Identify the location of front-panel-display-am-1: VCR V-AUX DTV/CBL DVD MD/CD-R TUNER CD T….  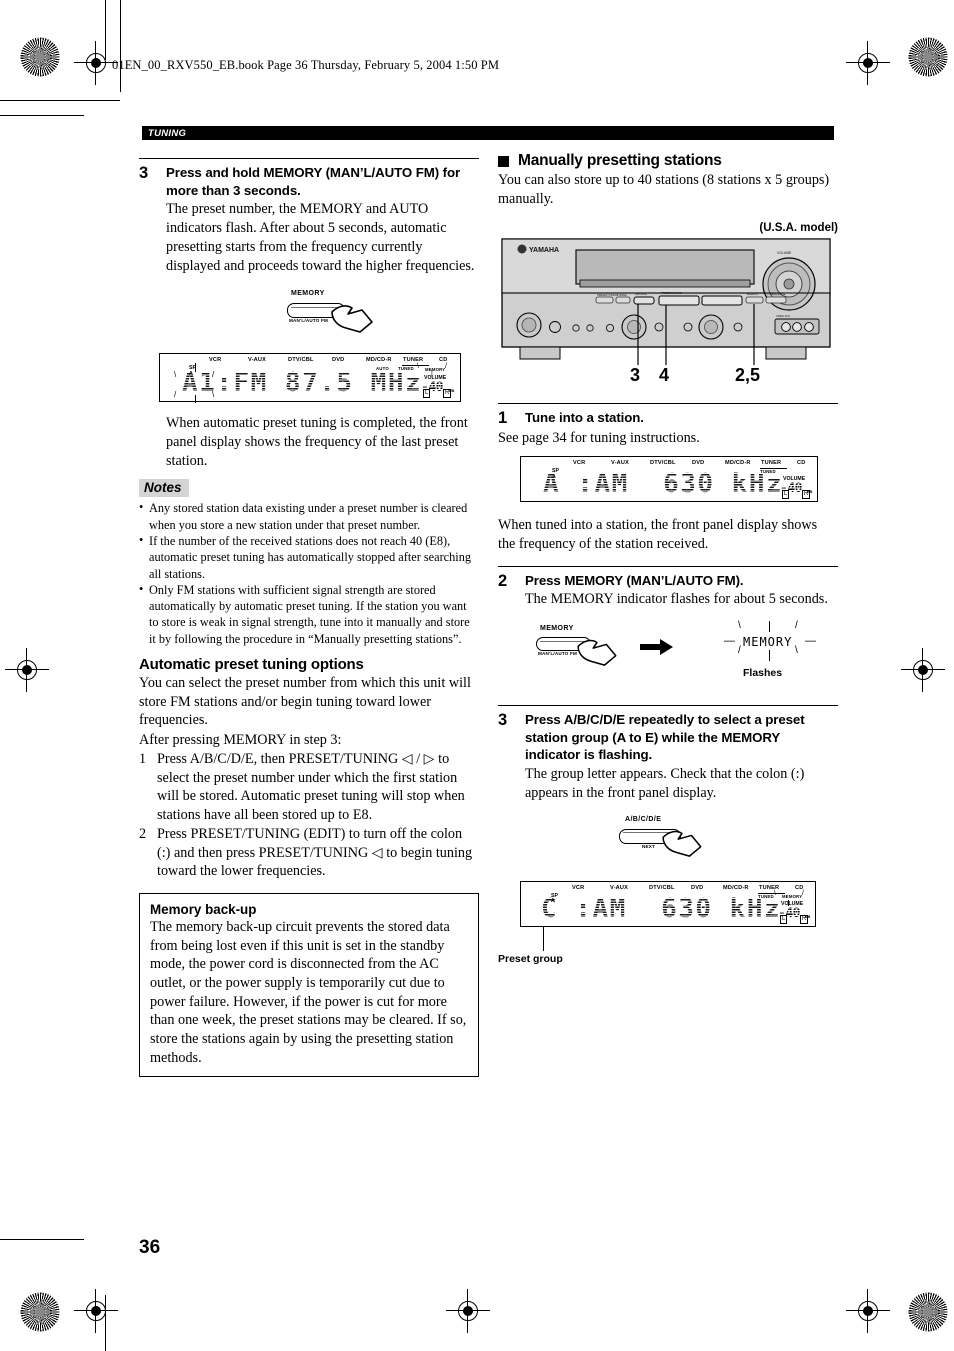
(669, 479).